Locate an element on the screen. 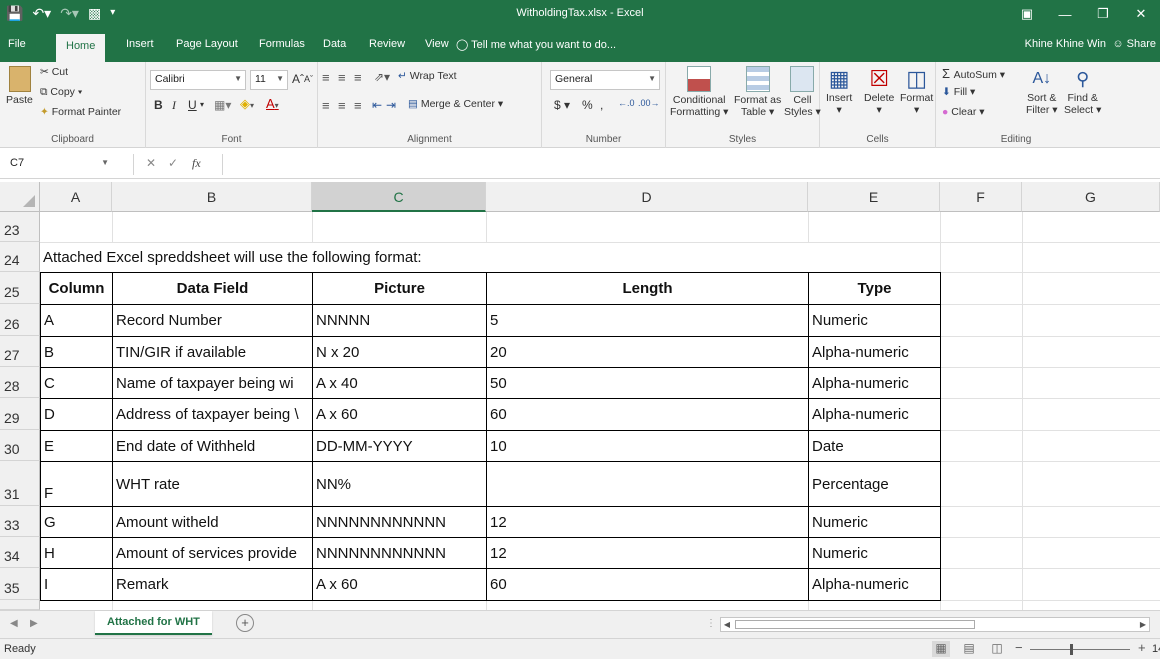 The height and width of the screenshot is (659, 1160). table-cell: WHT rate is located at coordinates (212, 484).